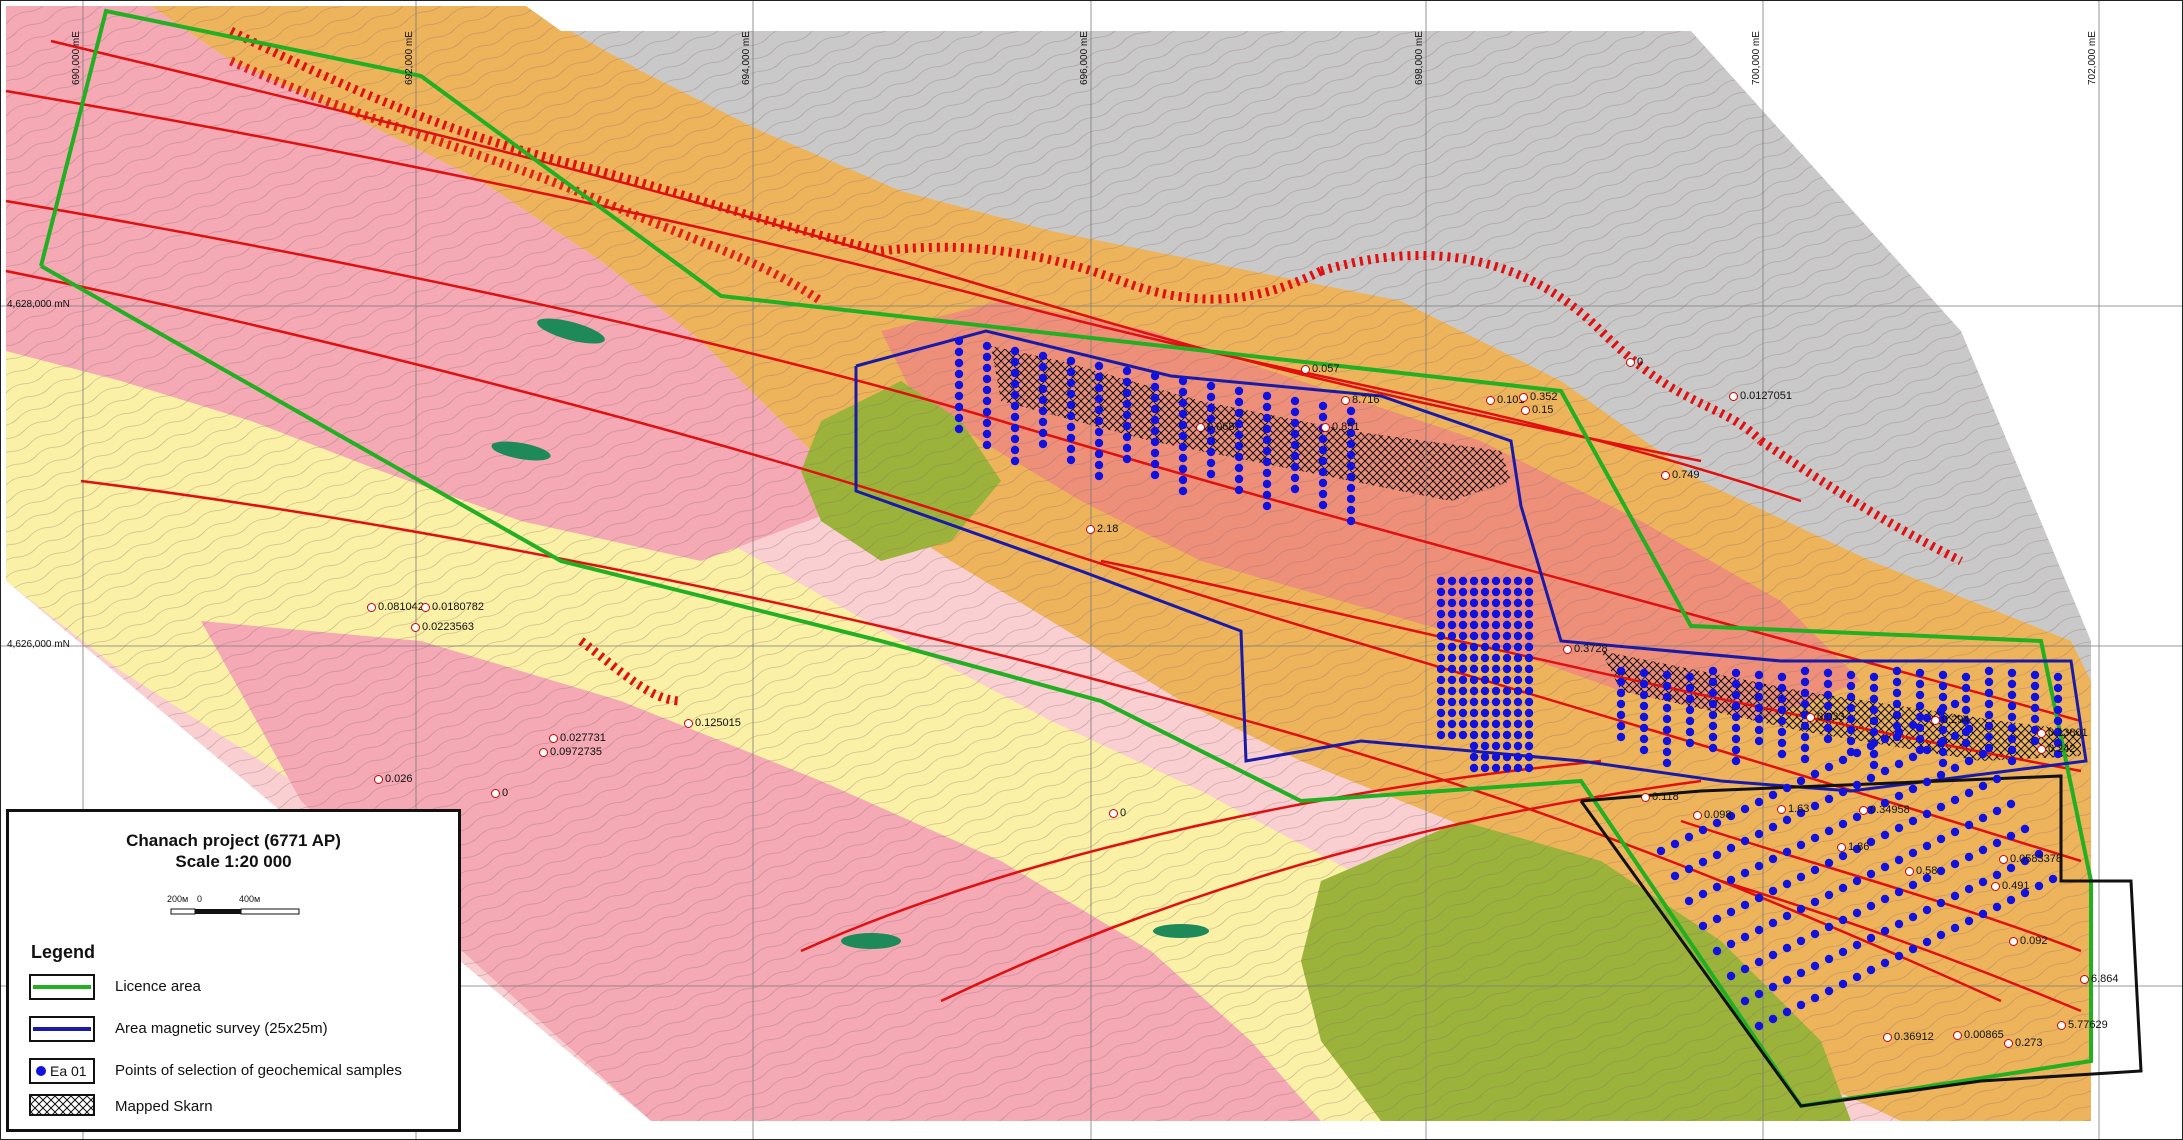  Describe the element at coordinates (233, 904) in the screenshot. I see `scale-bar-graphic: 200м 0 400м` at that location.